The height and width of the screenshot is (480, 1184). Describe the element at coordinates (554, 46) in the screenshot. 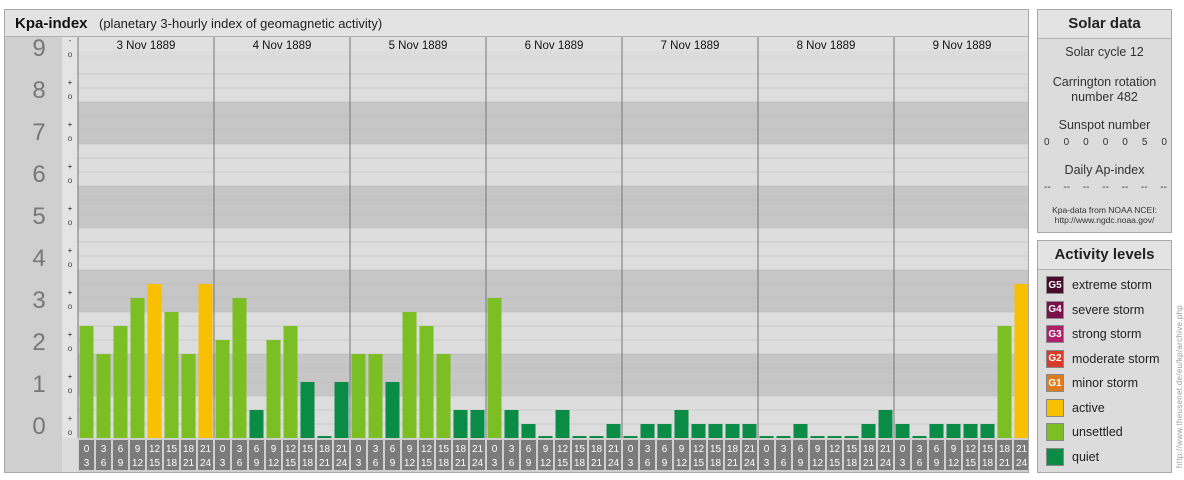

I see `day-label: 6 Nov 1889` at that location.